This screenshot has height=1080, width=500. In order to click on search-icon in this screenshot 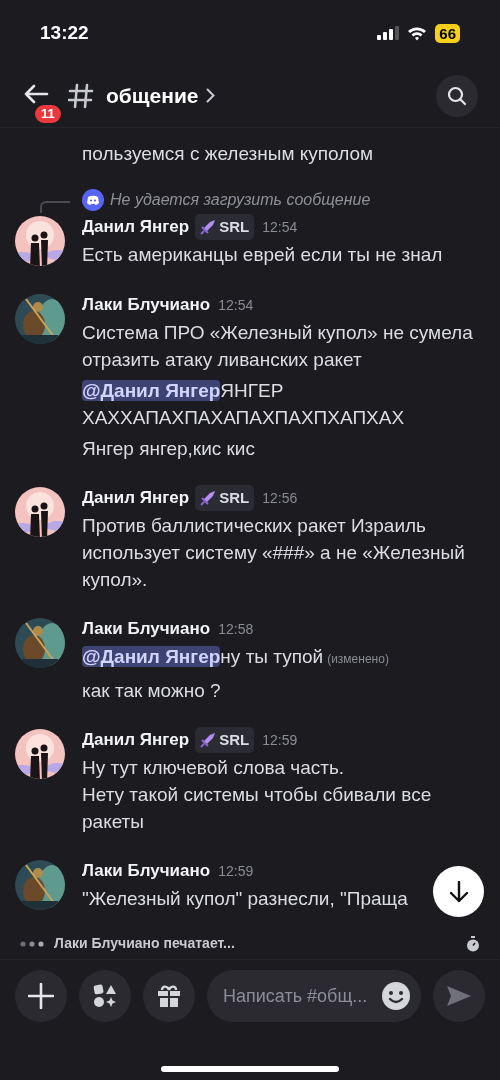, I will do `click(457, 95)`.